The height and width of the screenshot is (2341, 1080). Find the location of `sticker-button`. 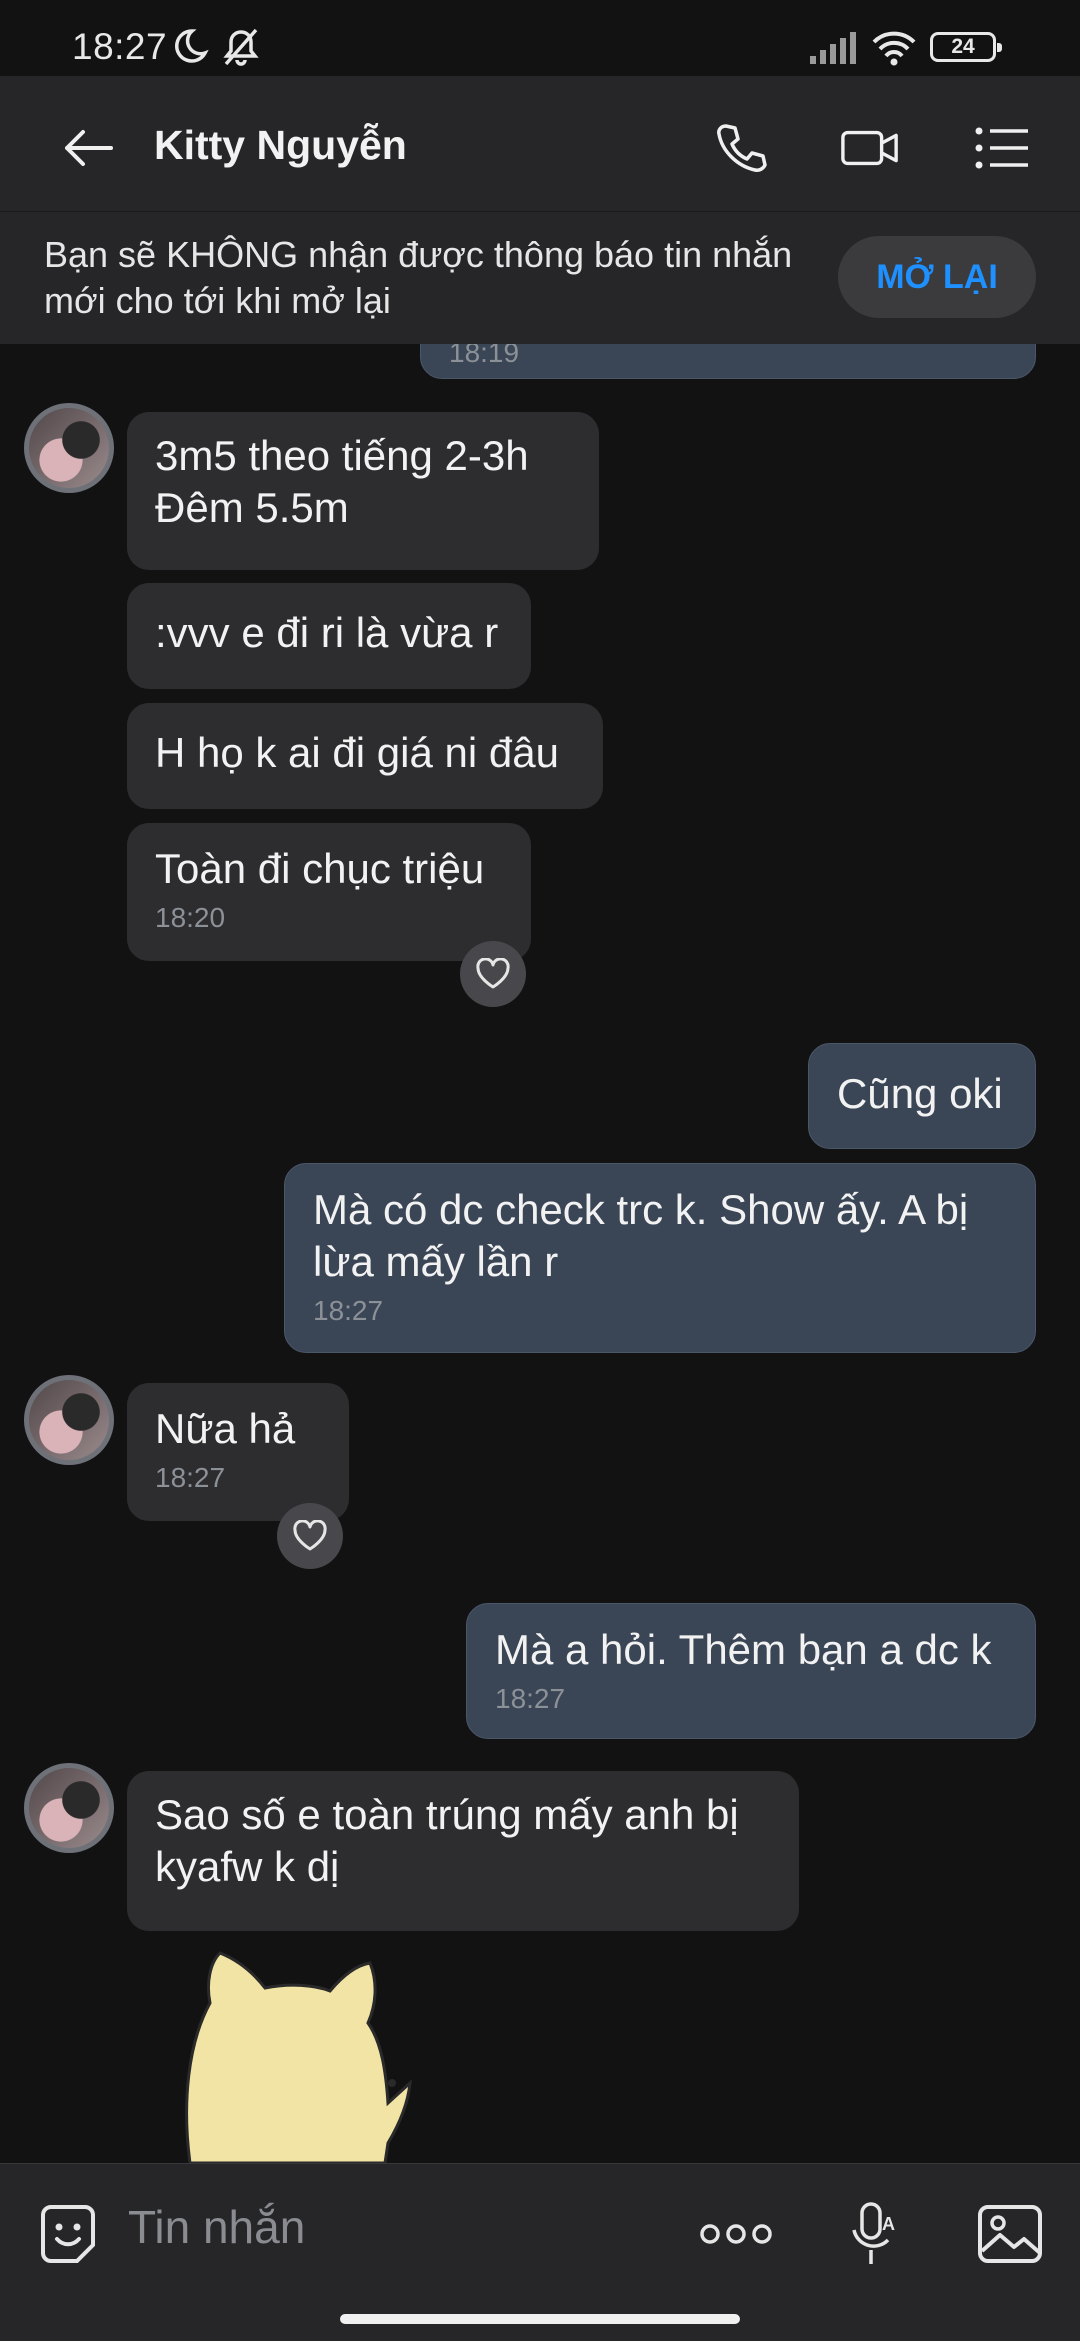

sticker-button is located at coordinates (68, 2234).